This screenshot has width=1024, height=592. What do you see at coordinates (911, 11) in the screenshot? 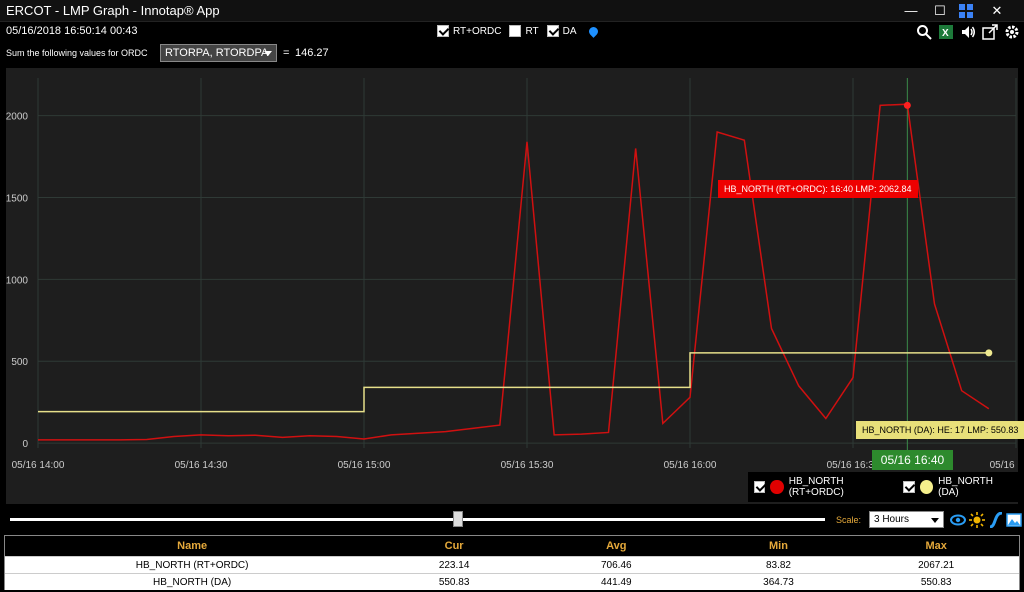
I see `minimize-button: —` at bounding box center [911, 11].